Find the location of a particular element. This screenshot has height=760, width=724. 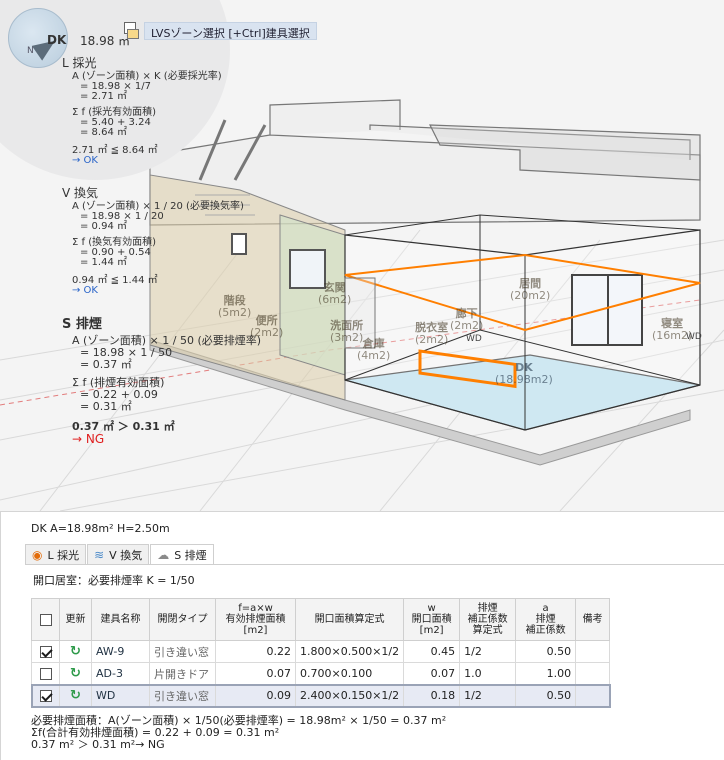

room-info: DK A=18.98m² H=2.50m is located at coordinates (100, 528).